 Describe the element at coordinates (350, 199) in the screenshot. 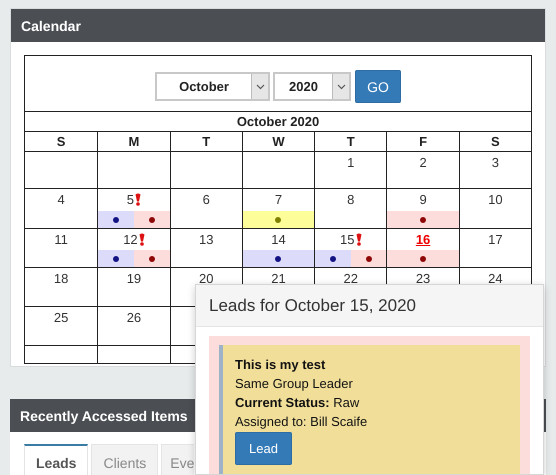

I see `day-number: 8` at that location.